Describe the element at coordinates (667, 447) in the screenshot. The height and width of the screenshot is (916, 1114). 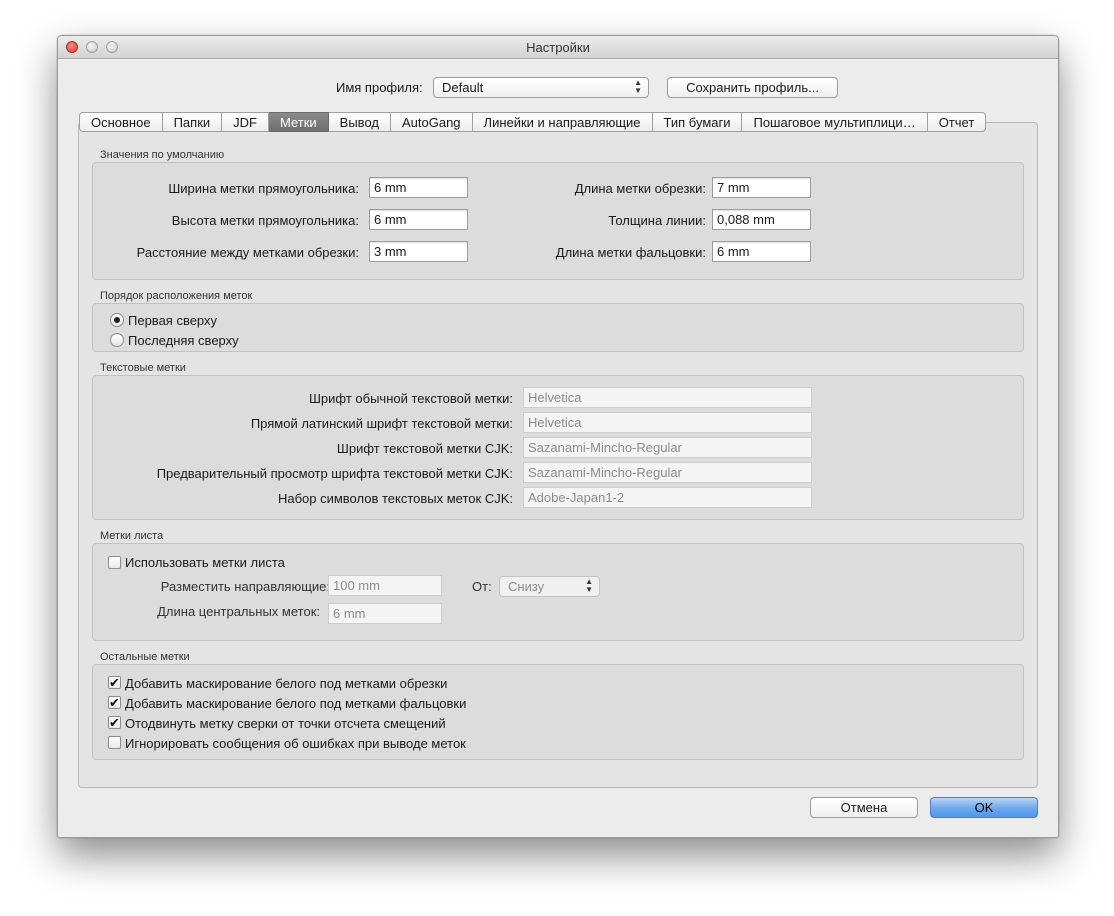
I see `cjk-font-field: Sazanami-Mincho-Regular` at that location.